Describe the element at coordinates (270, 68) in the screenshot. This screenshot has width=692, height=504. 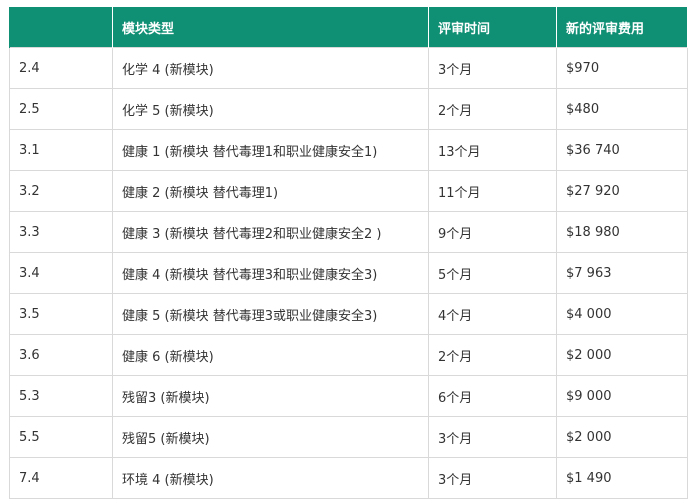
I see `module-type-cell: 化学 4 (新模块)` at that location.